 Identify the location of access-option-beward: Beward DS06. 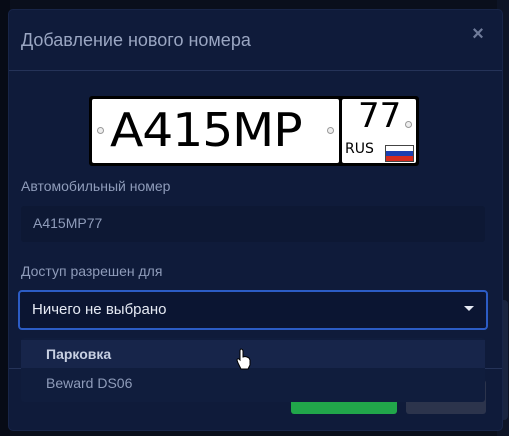
(253, 383).